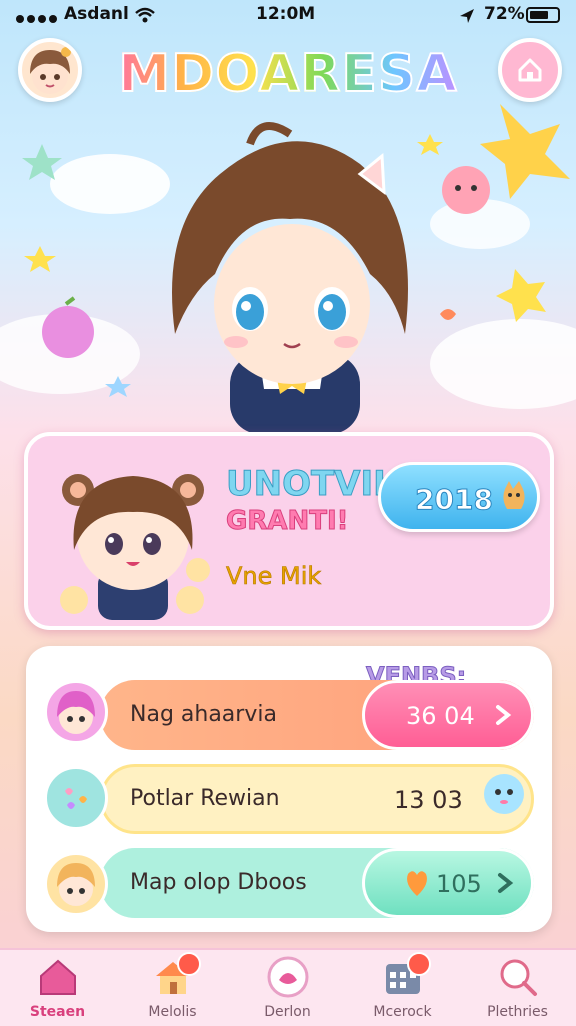 The width and height of the screenshot is (576, 1026). I want to click on wifi-icon, so click(145, 15).